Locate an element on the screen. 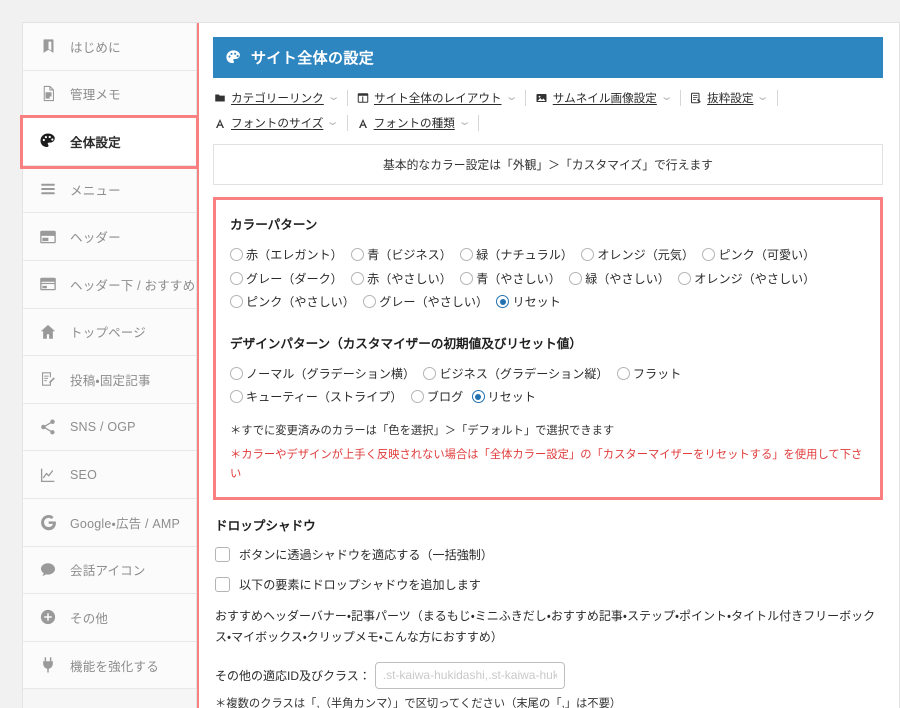  sidebar-item-label: Google・広告 / AMP is located at coordinates (125, 523).